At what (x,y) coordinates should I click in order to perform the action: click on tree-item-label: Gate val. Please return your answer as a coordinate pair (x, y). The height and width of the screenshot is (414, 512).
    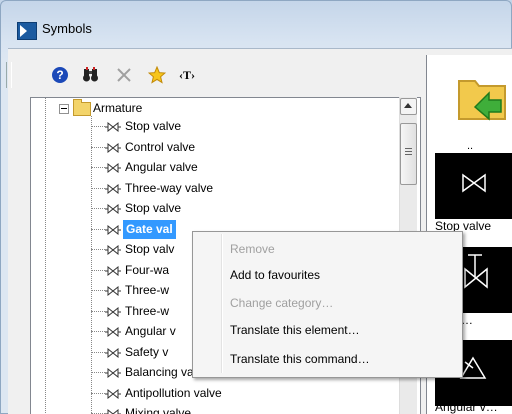
    Looking at the image, I should click on (149, 229).